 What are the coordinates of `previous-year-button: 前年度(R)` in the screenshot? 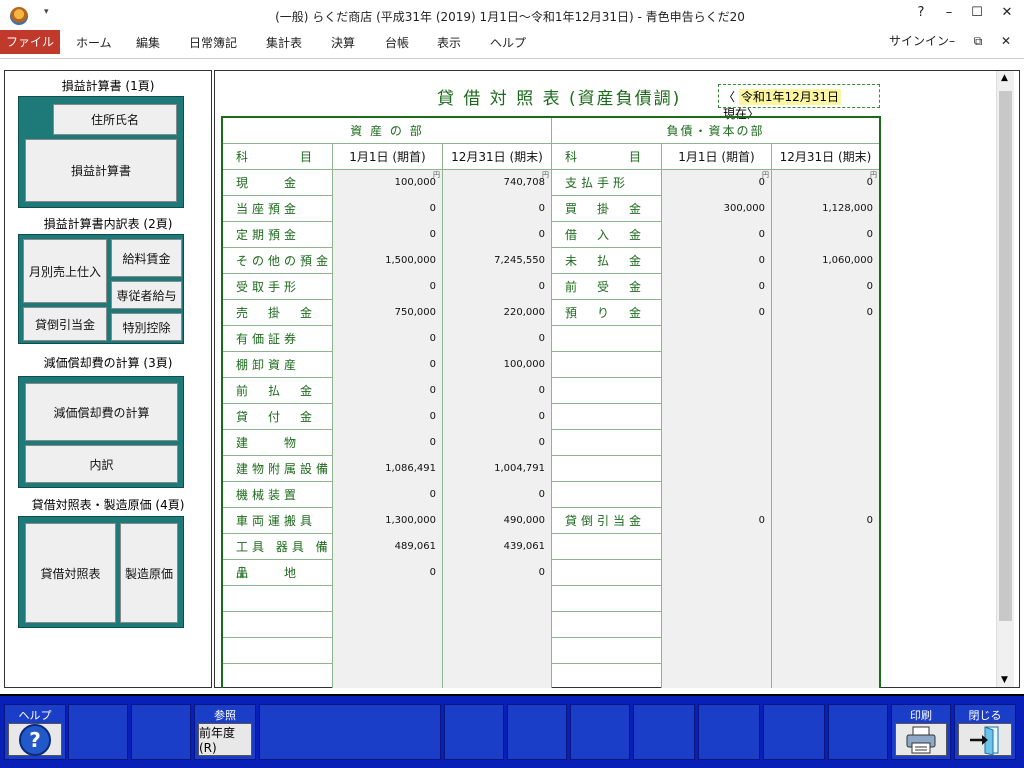 It's located at (225, 739).